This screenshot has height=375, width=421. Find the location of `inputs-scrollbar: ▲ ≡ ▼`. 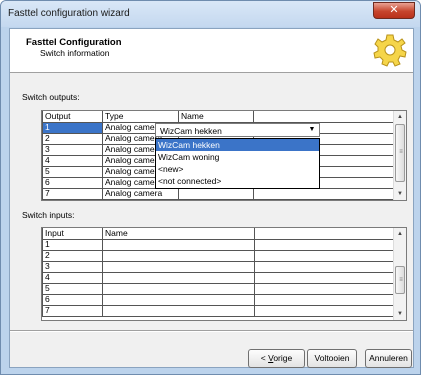

inputs-scrollbar: ▲ ≡ ▼ is located at coordinates (399, 274).